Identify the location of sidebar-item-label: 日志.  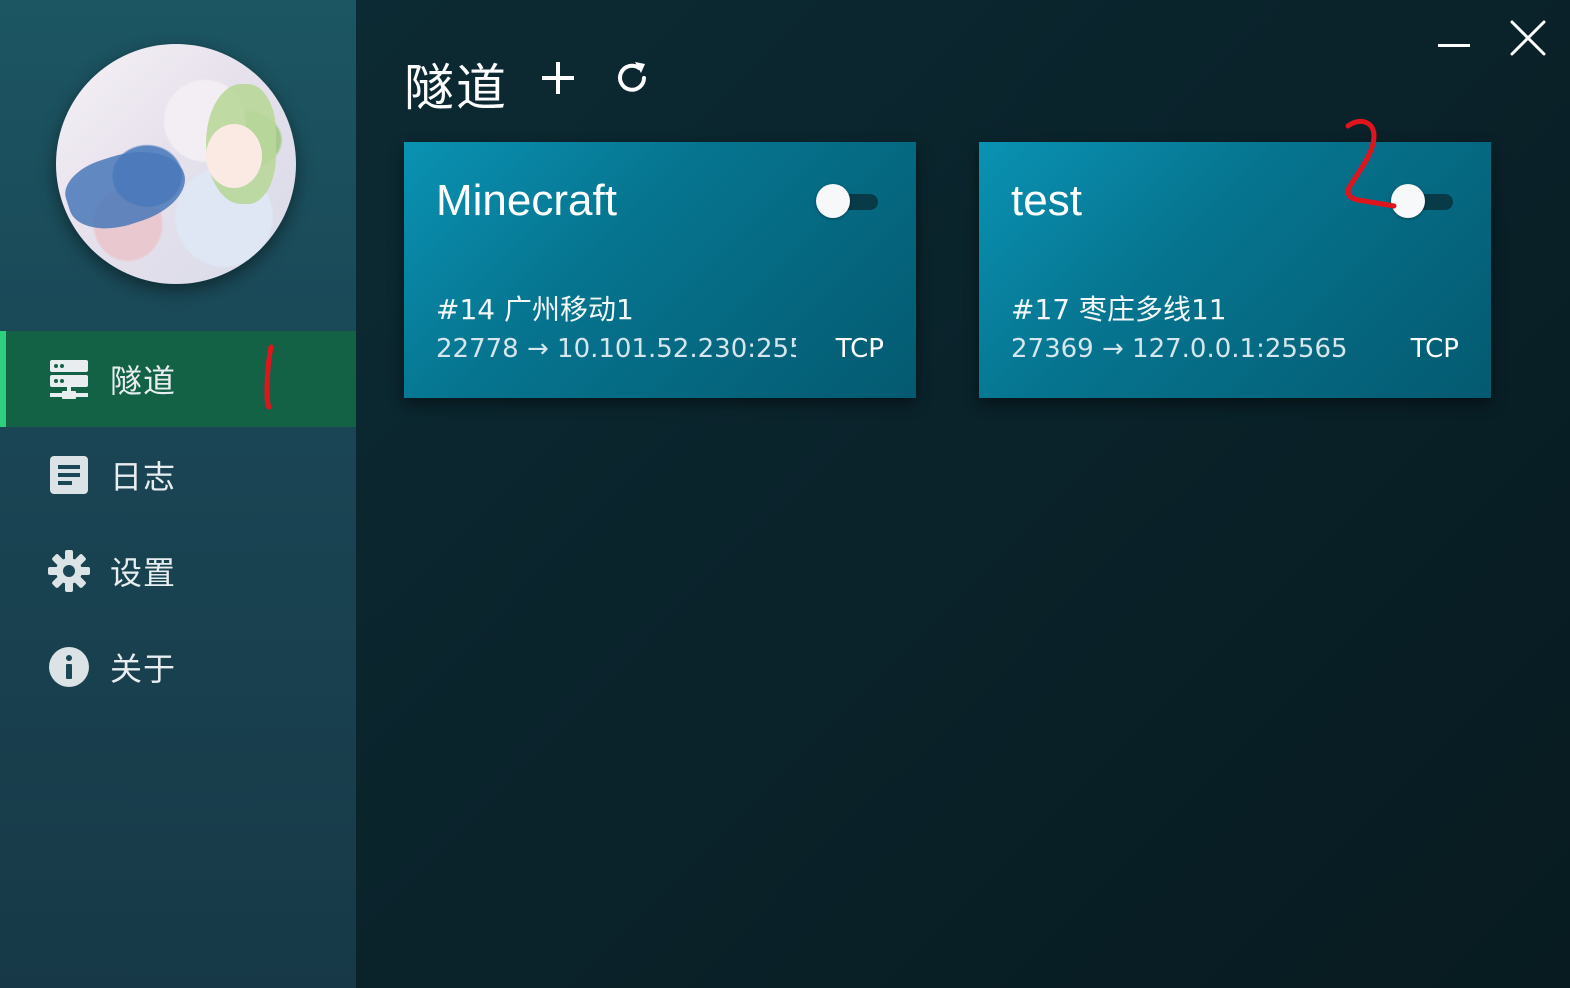
(143, 477).